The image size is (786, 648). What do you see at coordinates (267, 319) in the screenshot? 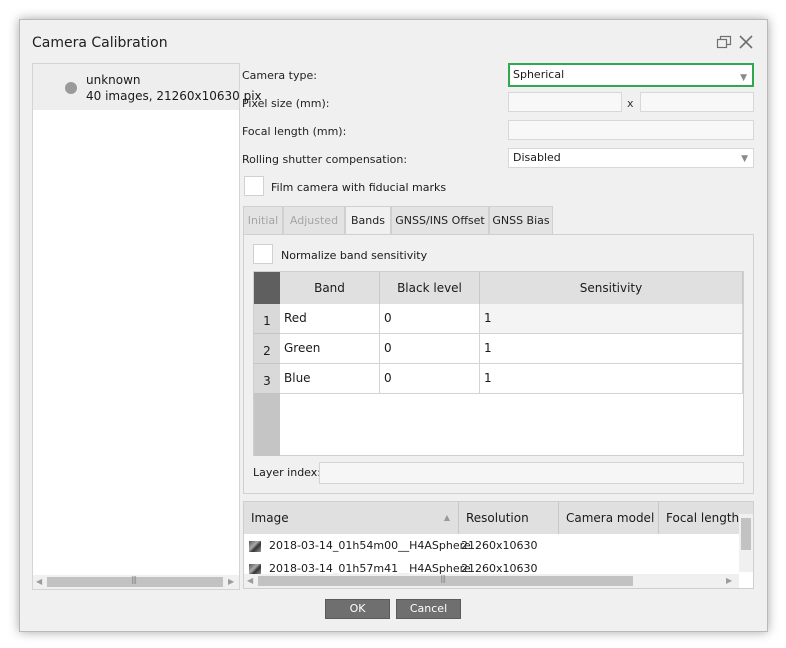
I see `row-header: 1` at bounding box center [267, 319].